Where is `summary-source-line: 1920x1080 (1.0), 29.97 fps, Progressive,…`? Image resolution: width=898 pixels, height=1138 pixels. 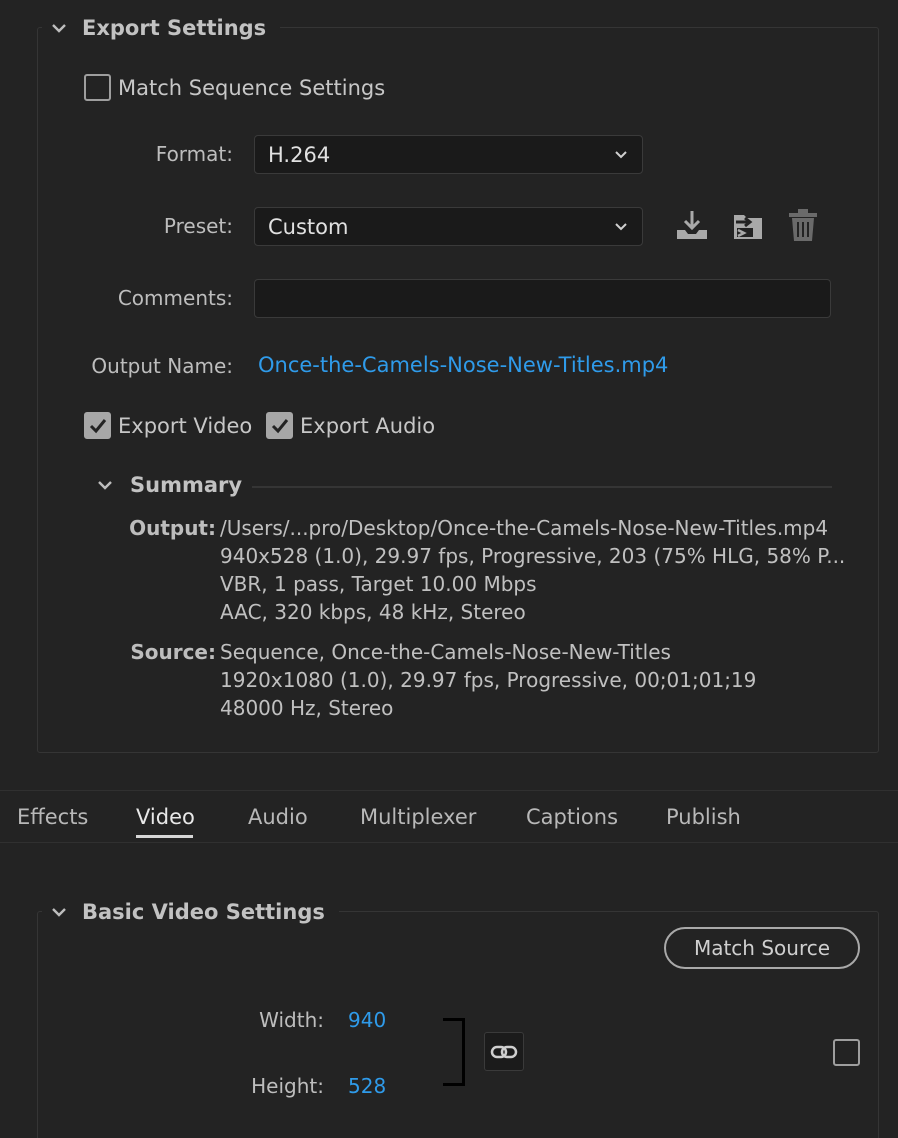 summary-source-line: 1920x1080 (1.0), 29.97 fps, Progressive,… is located at coordinates (488, 680).